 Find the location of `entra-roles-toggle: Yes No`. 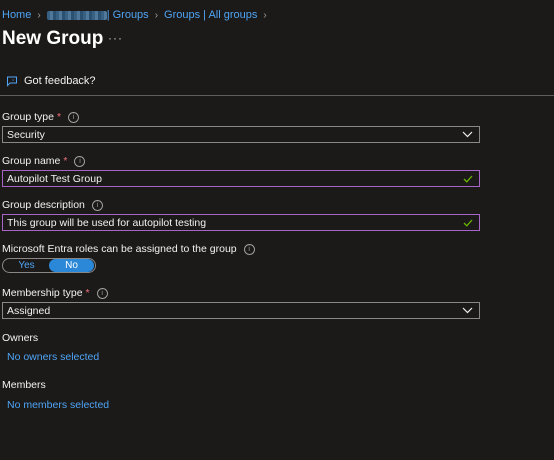

entra-roles-toggle: Yes No is located at coordinates (49, 265).